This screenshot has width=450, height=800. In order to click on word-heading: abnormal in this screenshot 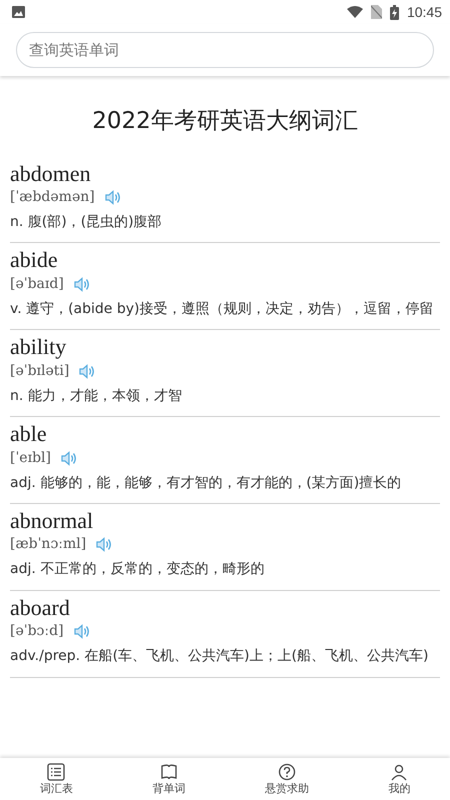, I will do `click(52, 521)`.